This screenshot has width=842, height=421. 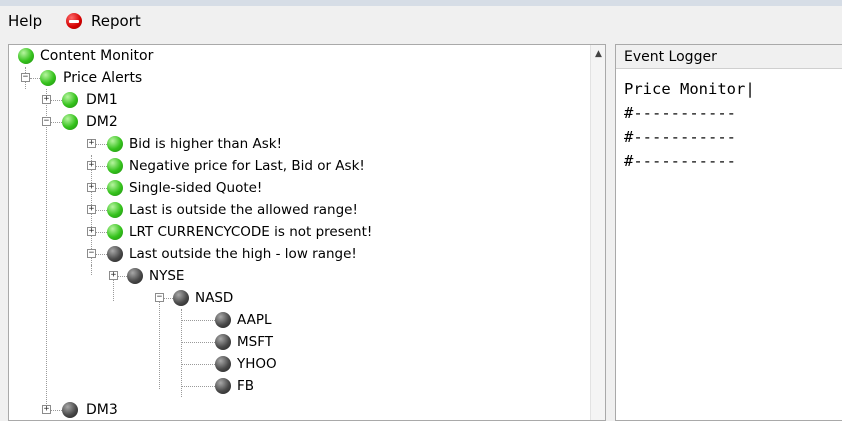 What do you see at coordinates (196, 188) in the screenshot?
I see `tree-node-label: Single-sided Quote!` at bounding box center [196, 188].